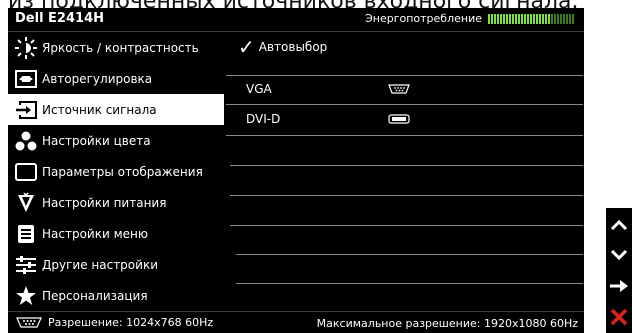 The width and height of the screenshot is (632, 333). I want to click on checkmark-icon: ✓, so click(246, 47).